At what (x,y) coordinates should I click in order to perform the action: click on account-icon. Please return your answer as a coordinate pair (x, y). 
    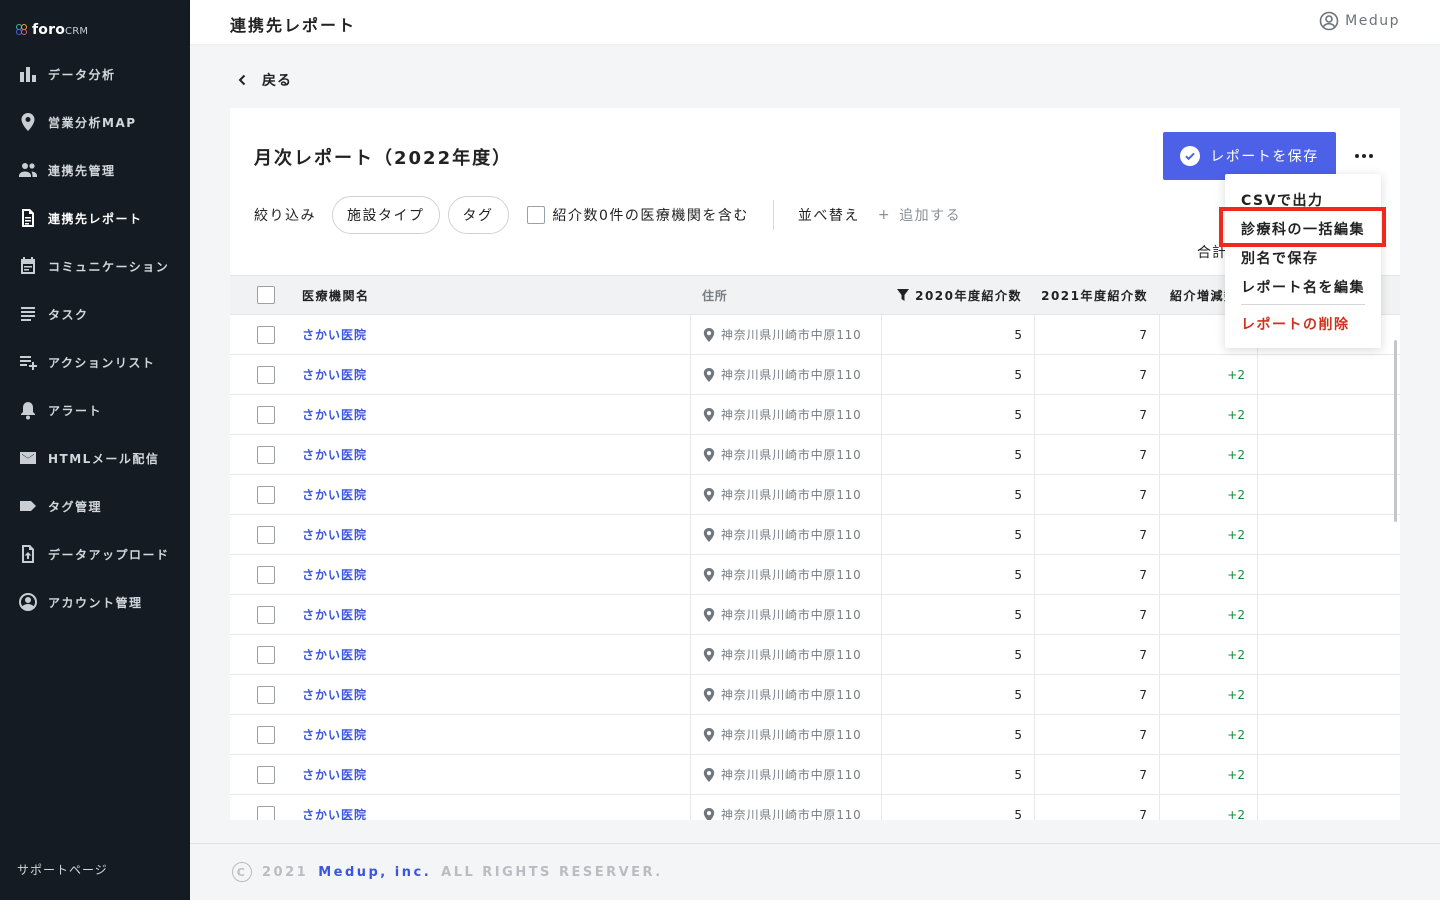
    Looking at the image, I should click on (28, 602).